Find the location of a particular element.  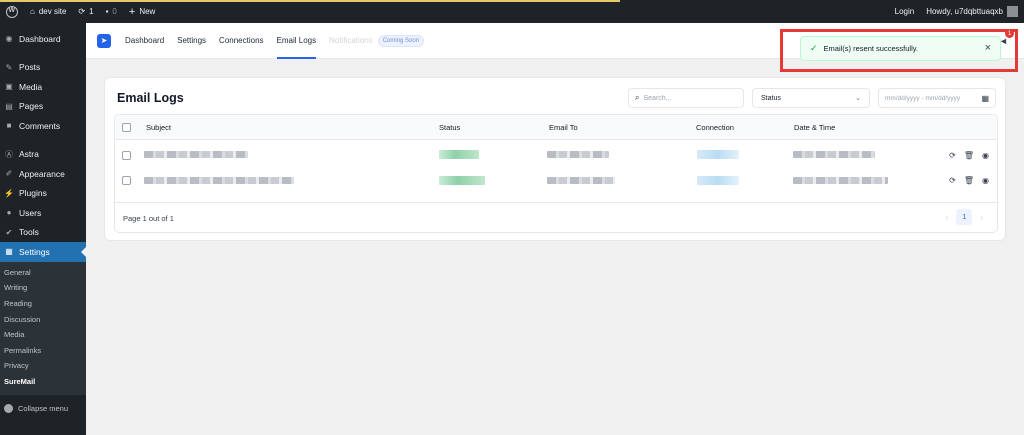

sidebar-item-label: Pages is located at coordinates (31, 106).